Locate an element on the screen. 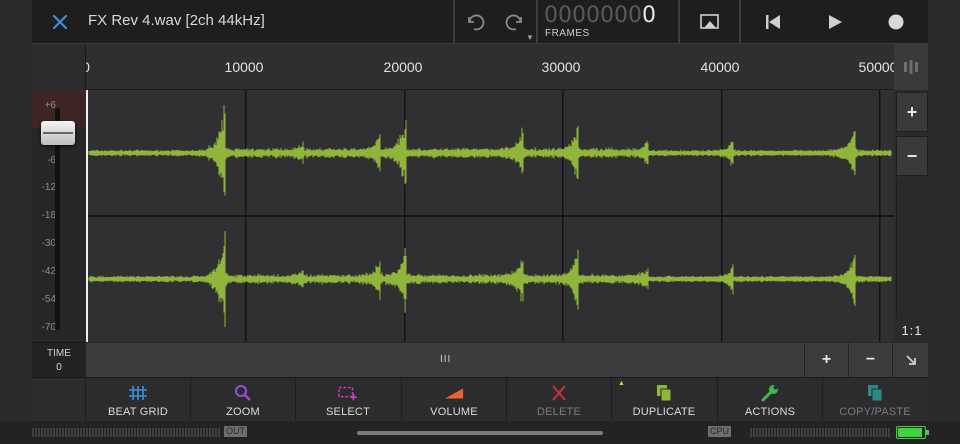 The image size is (960, 444). select-button: SELECT is located at coordinates (347, 400).